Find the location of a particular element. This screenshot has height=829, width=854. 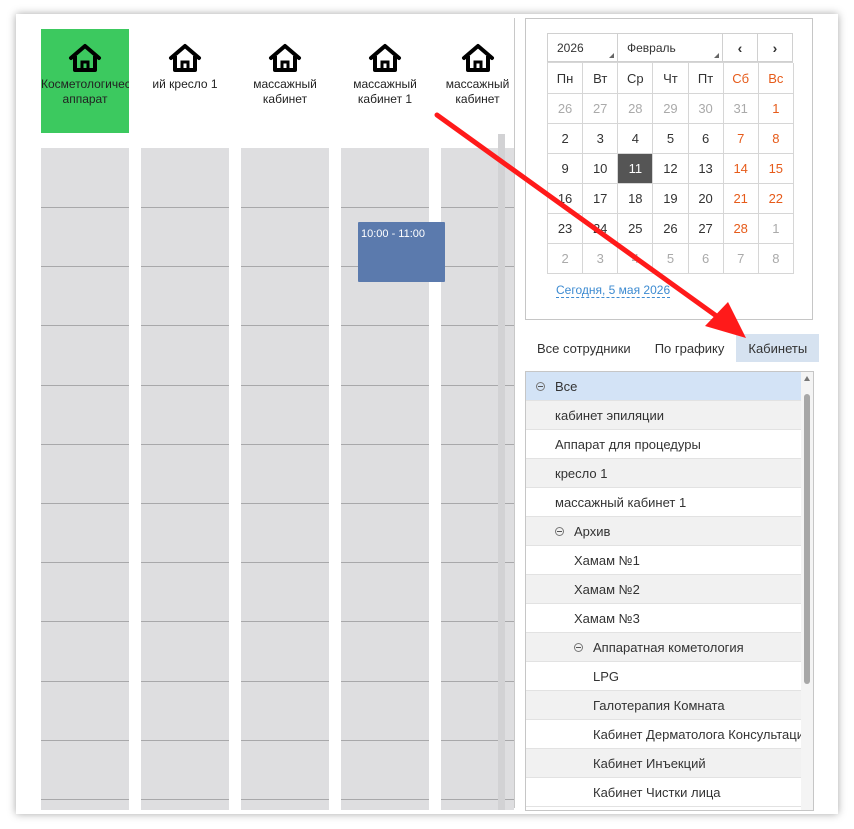

calendar-day: 30 is located at coordinates (706, 109).